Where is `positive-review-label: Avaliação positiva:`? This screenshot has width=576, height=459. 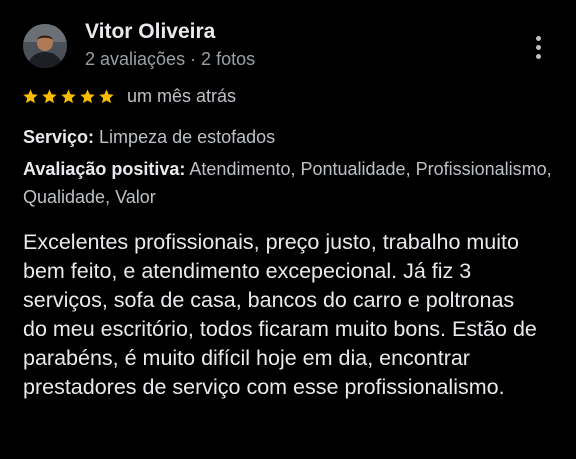
positive-review-label: Avaliação positiva: is located at coordinates (104, 169).